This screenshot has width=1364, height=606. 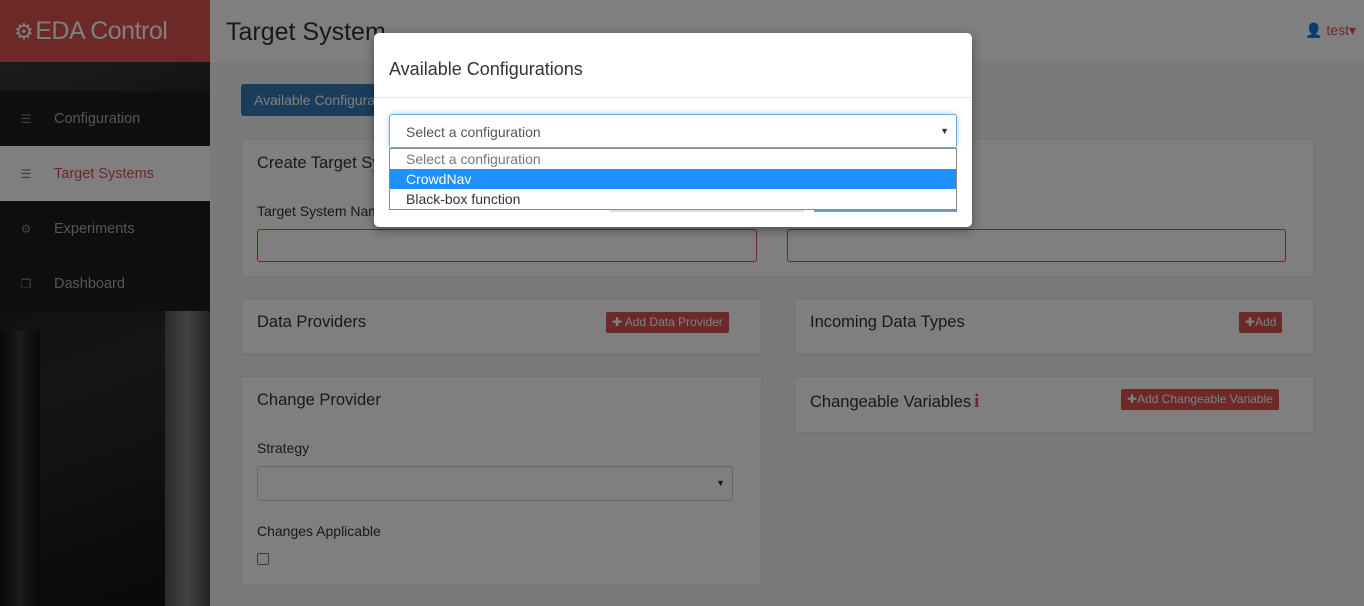 I want to click on modal-header: Available Configurations, so click(x=673, y=65).